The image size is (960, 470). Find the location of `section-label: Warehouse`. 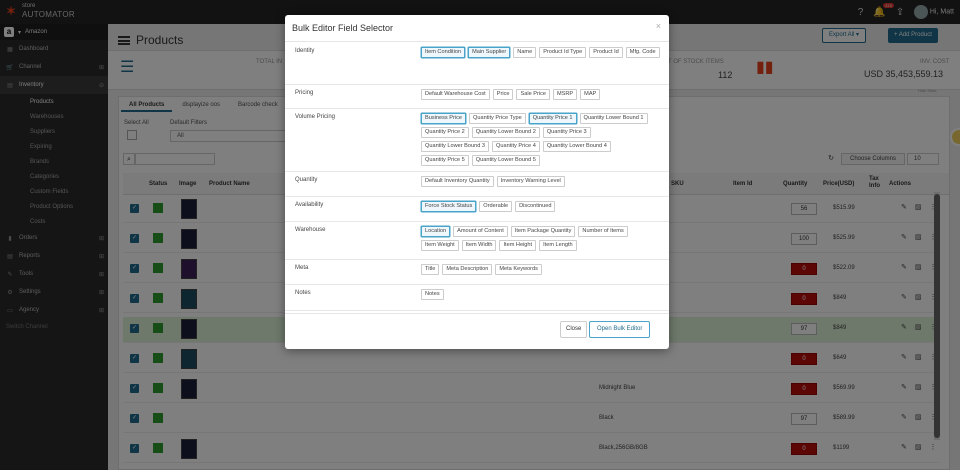

section-label: Warehouse is located at coordinates (310, 230).